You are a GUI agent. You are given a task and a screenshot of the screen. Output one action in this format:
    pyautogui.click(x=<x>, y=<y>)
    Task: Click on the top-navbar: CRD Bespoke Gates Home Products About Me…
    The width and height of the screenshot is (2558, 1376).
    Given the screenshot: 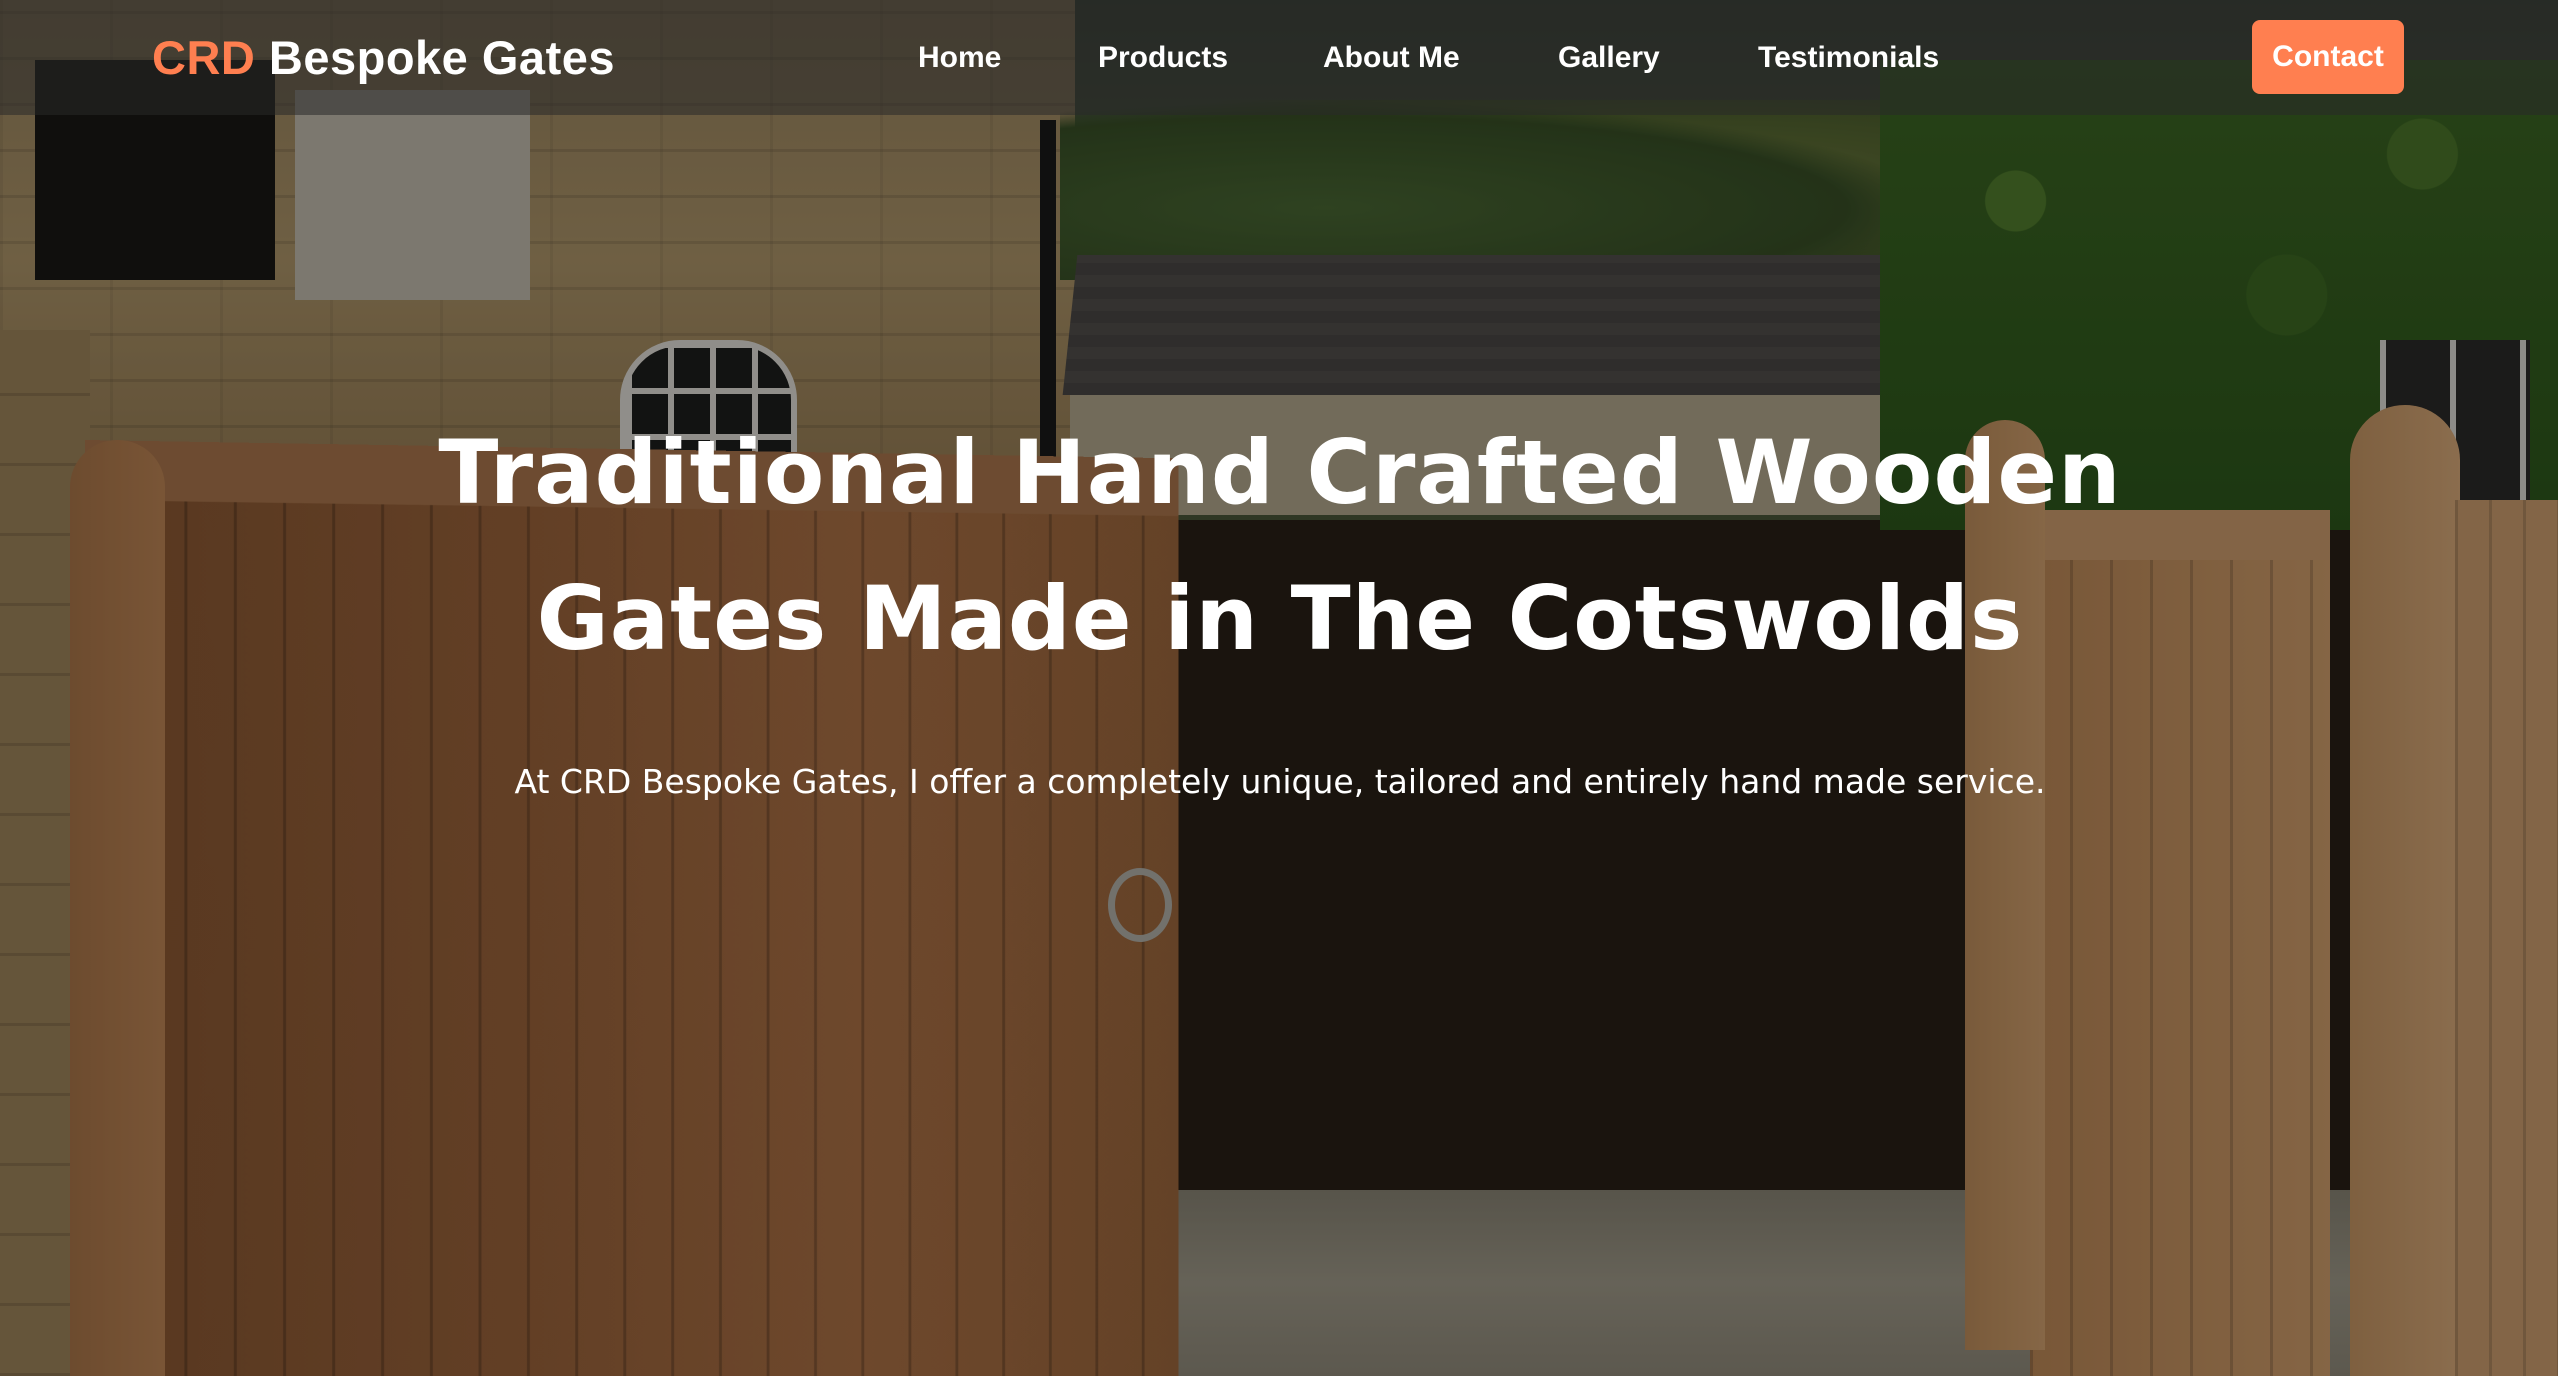 What is the action you would take?
    pyautogui.click(x=1279, y=57)
    